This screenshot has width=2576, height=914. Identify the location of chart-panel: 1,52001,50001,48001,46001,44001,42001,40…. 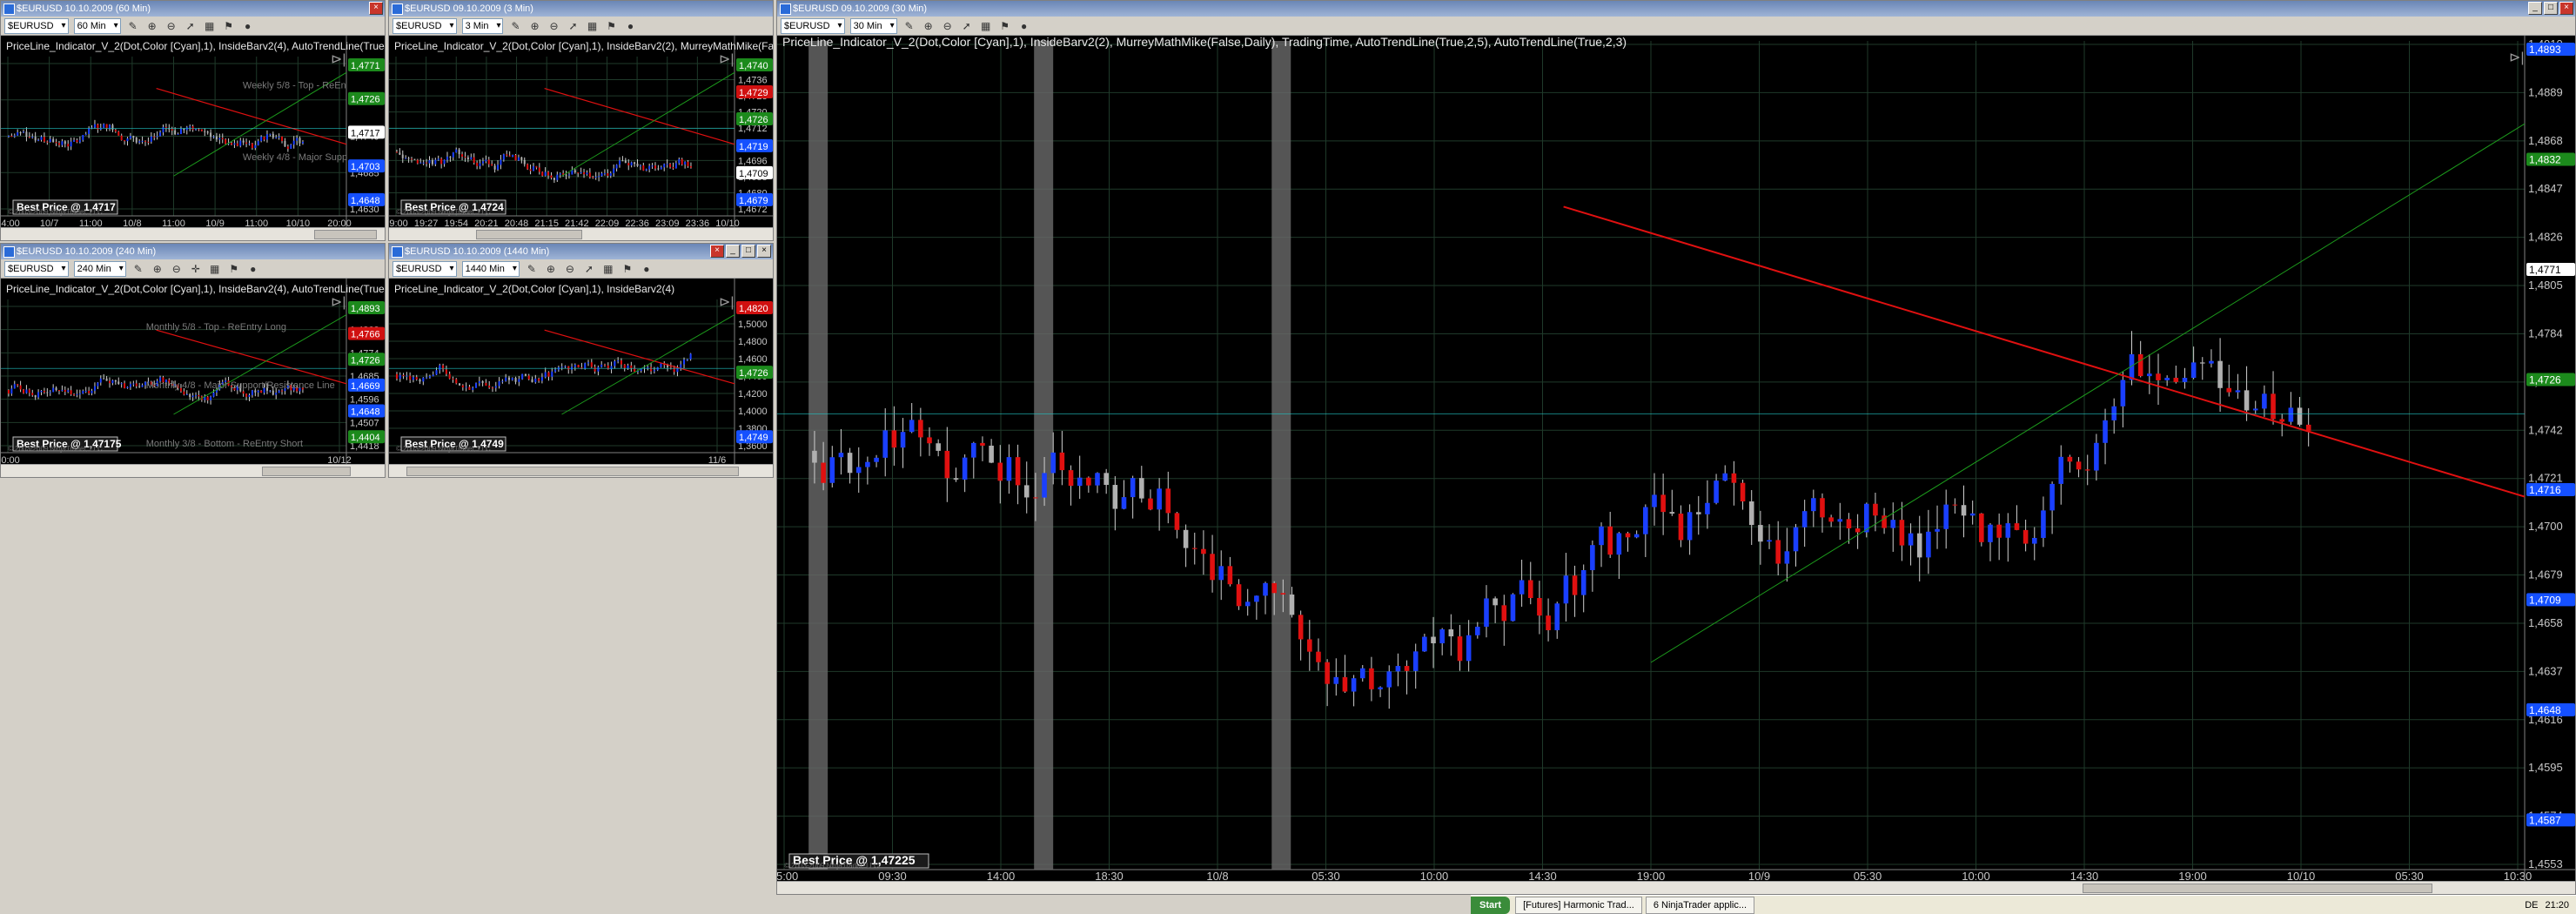
(581, 373).